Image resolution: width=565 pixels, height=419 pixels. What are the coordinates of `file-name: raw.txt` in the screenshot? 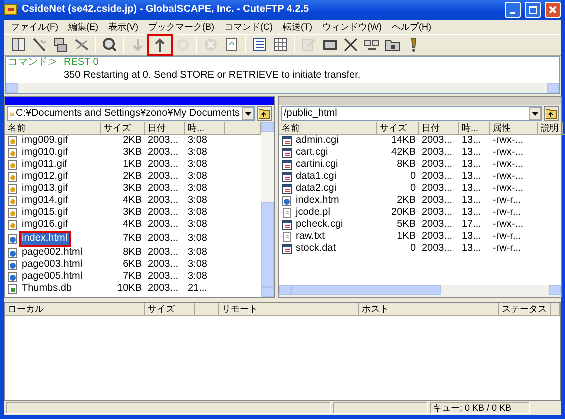 It's located at (310, 237).